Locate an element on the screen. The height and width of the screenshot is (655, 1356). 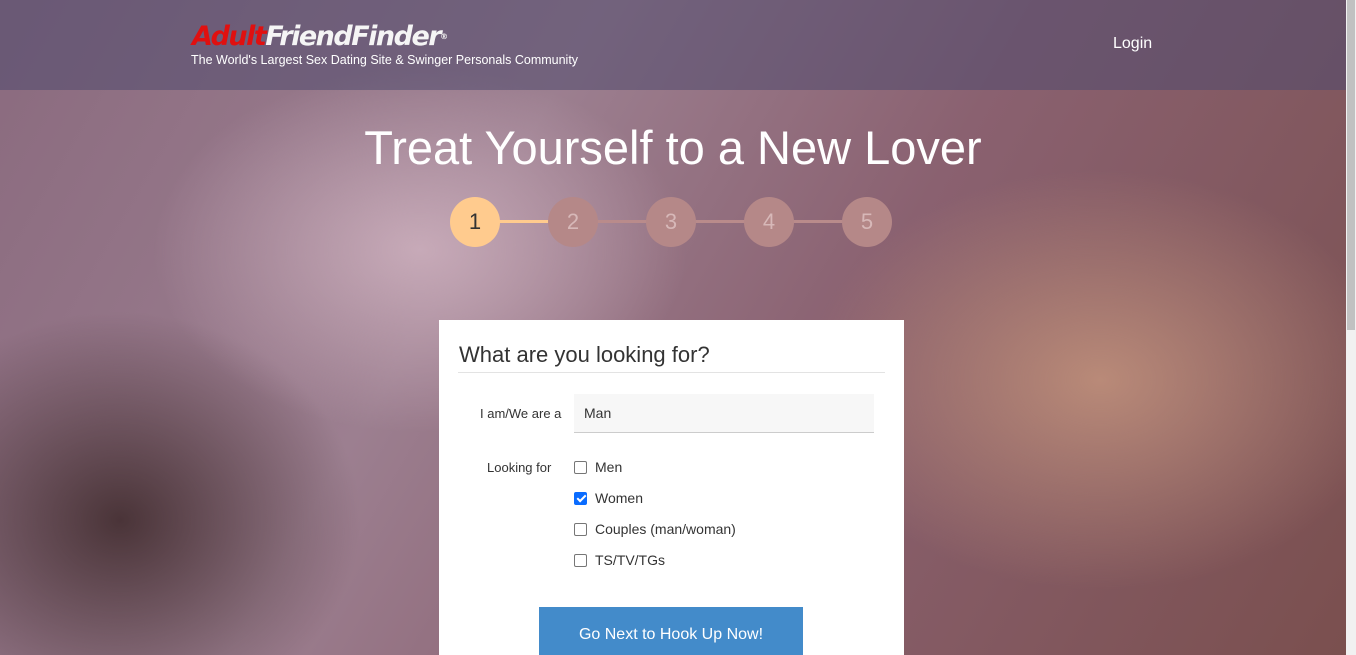
checkbox-women is located at coordinates (580, 498).